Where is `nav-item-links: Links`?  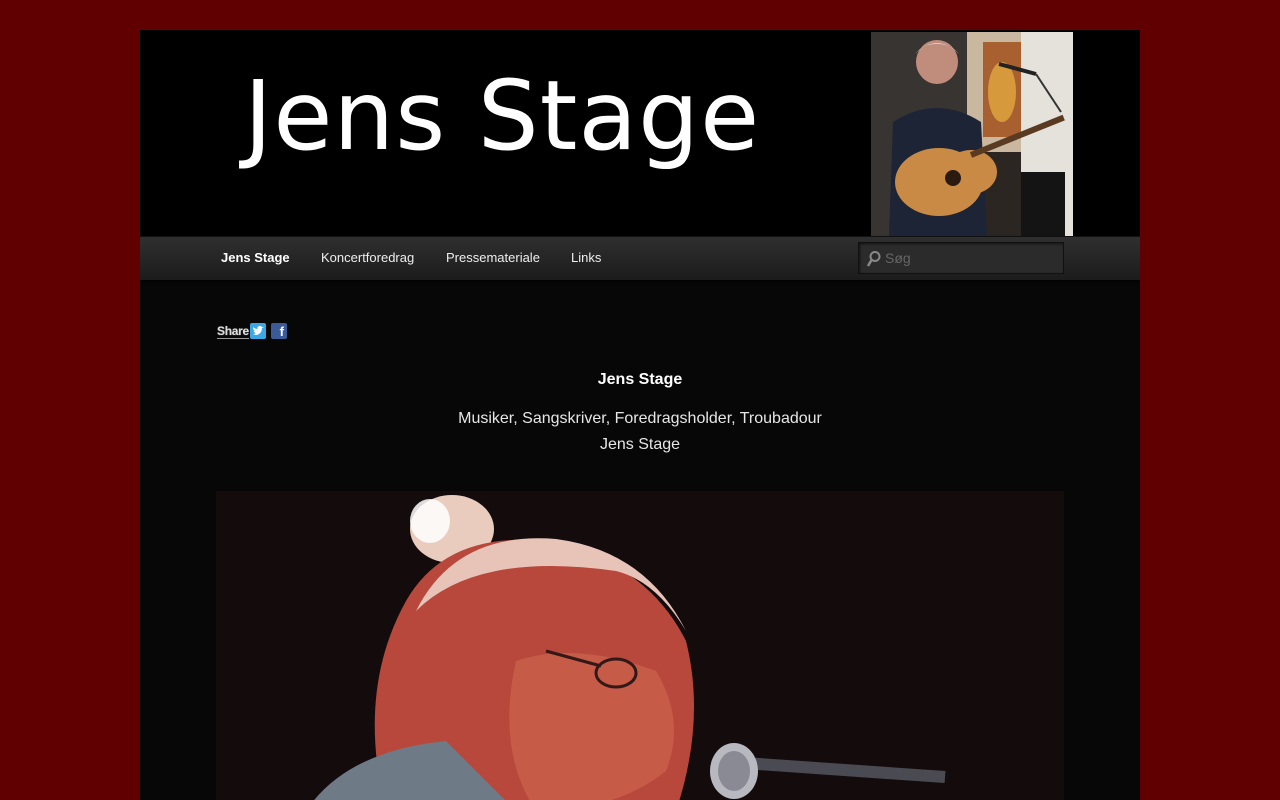
nav-item-links: Links is located at coordinates (586, 259).